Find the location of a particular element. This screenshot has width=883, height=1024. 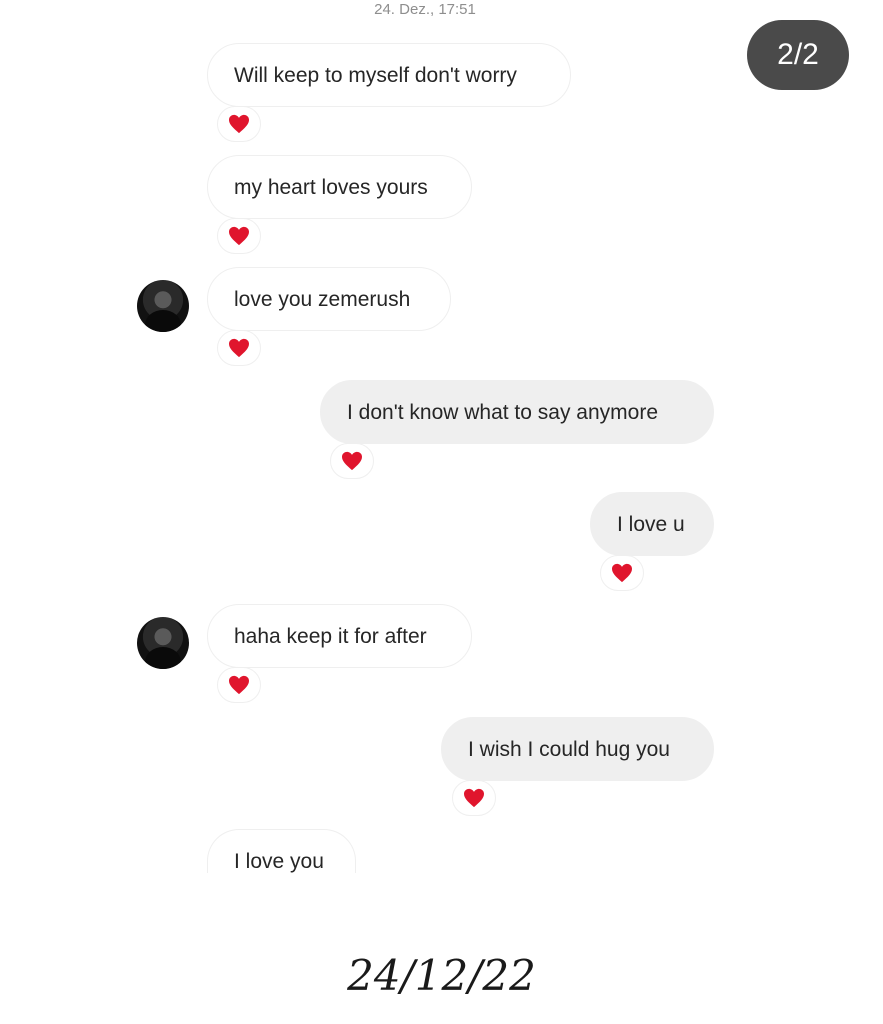

message-bubble-incoming: I love you is located at coordinates (281, 851).